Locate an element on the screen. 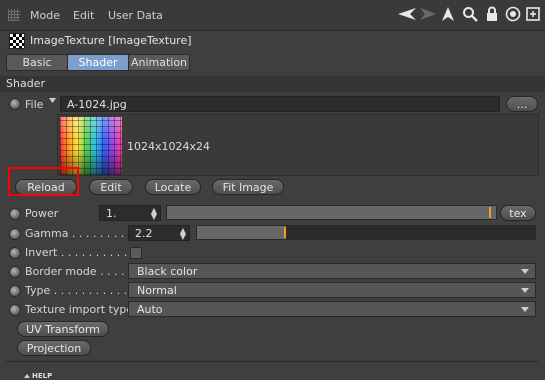 The height and width of the screenshot is (380, 545). border-mode-animate-radio is located at coordinates (15, 272).